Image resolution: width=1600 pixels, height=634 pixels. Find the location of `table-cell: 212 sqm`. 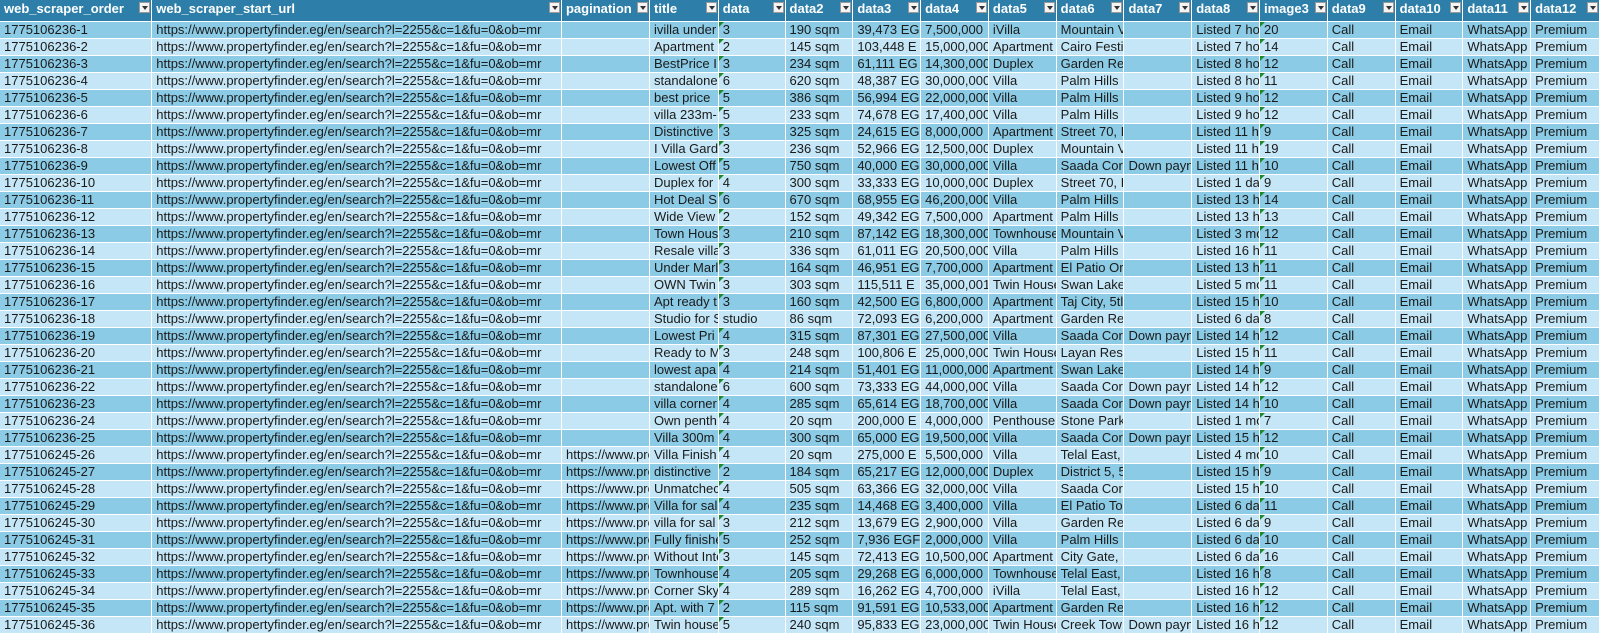

table-cell: 212 sqm is located at coordinates (819, 523).